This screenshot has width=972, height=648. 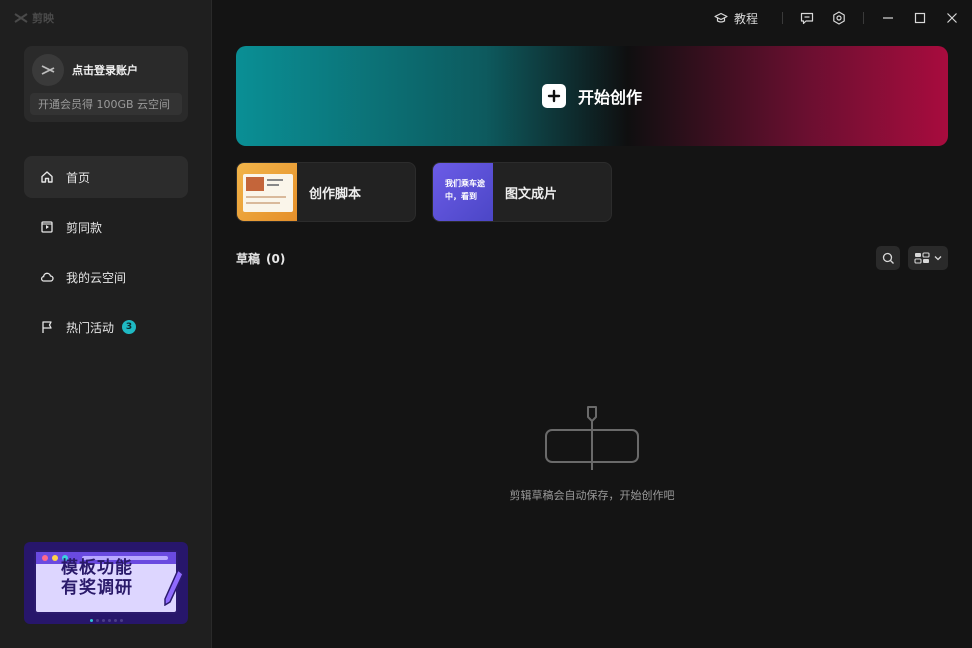 What do you see at coordinates (174, 587) in the screenshot?
I see `pencil-icon` at bounding box center [174, 587].